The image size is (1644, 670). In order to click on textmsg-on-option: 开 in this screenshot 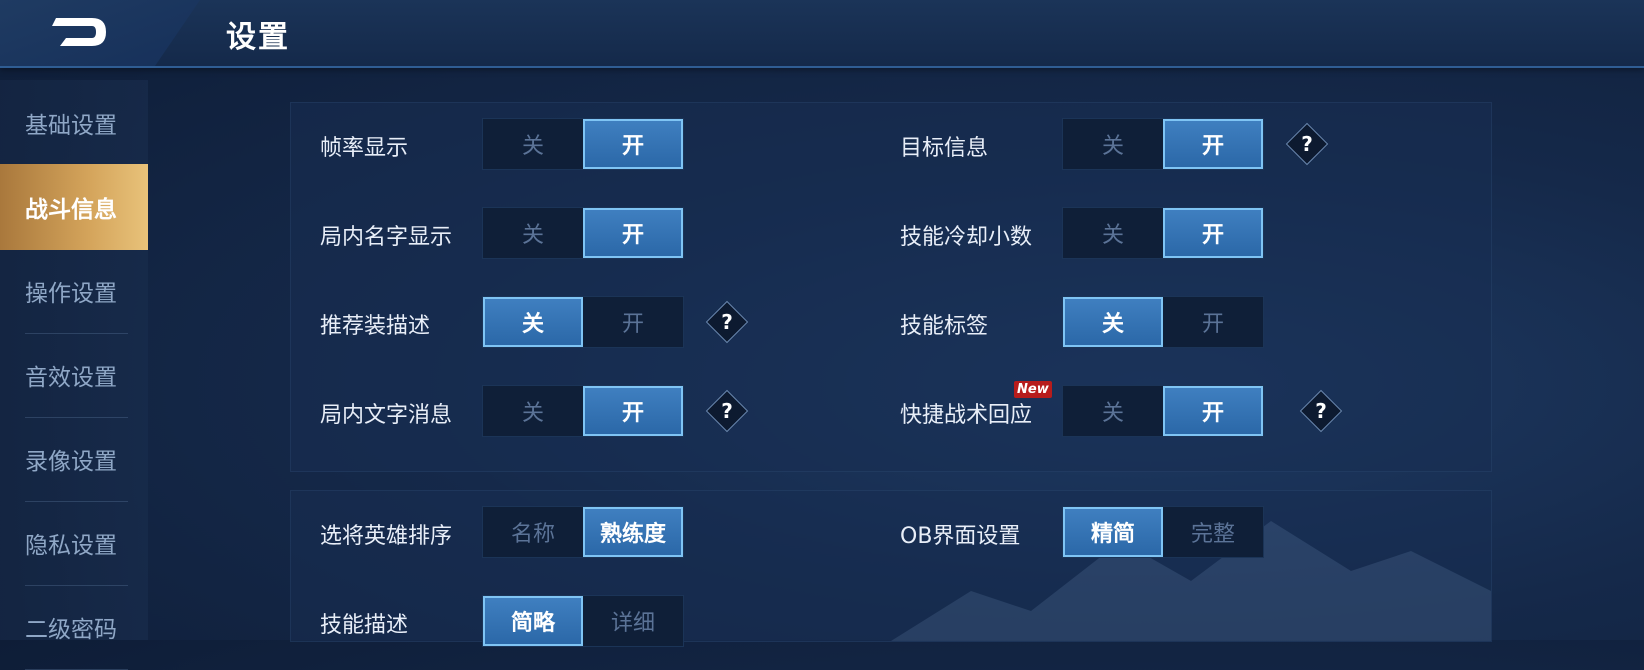, I will do `click(633, 411)`.